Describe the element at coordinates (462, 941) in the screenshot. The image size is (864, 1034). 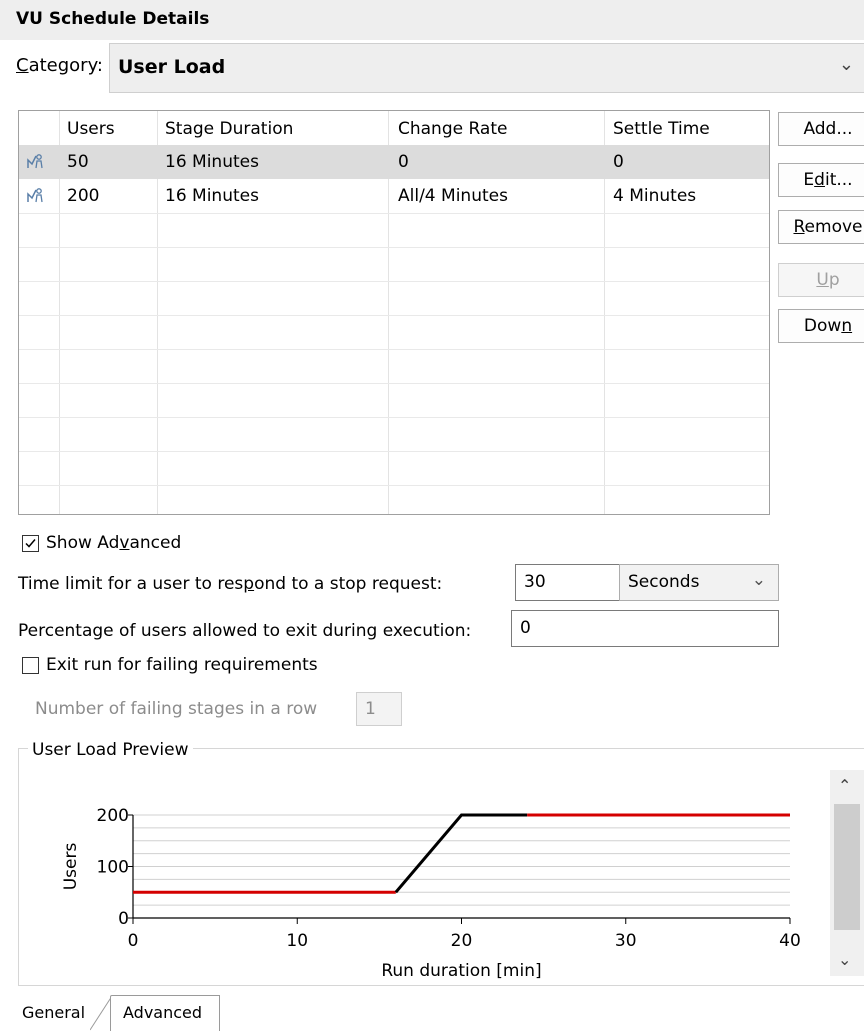
I see `x-tick-label: 20` at that location.